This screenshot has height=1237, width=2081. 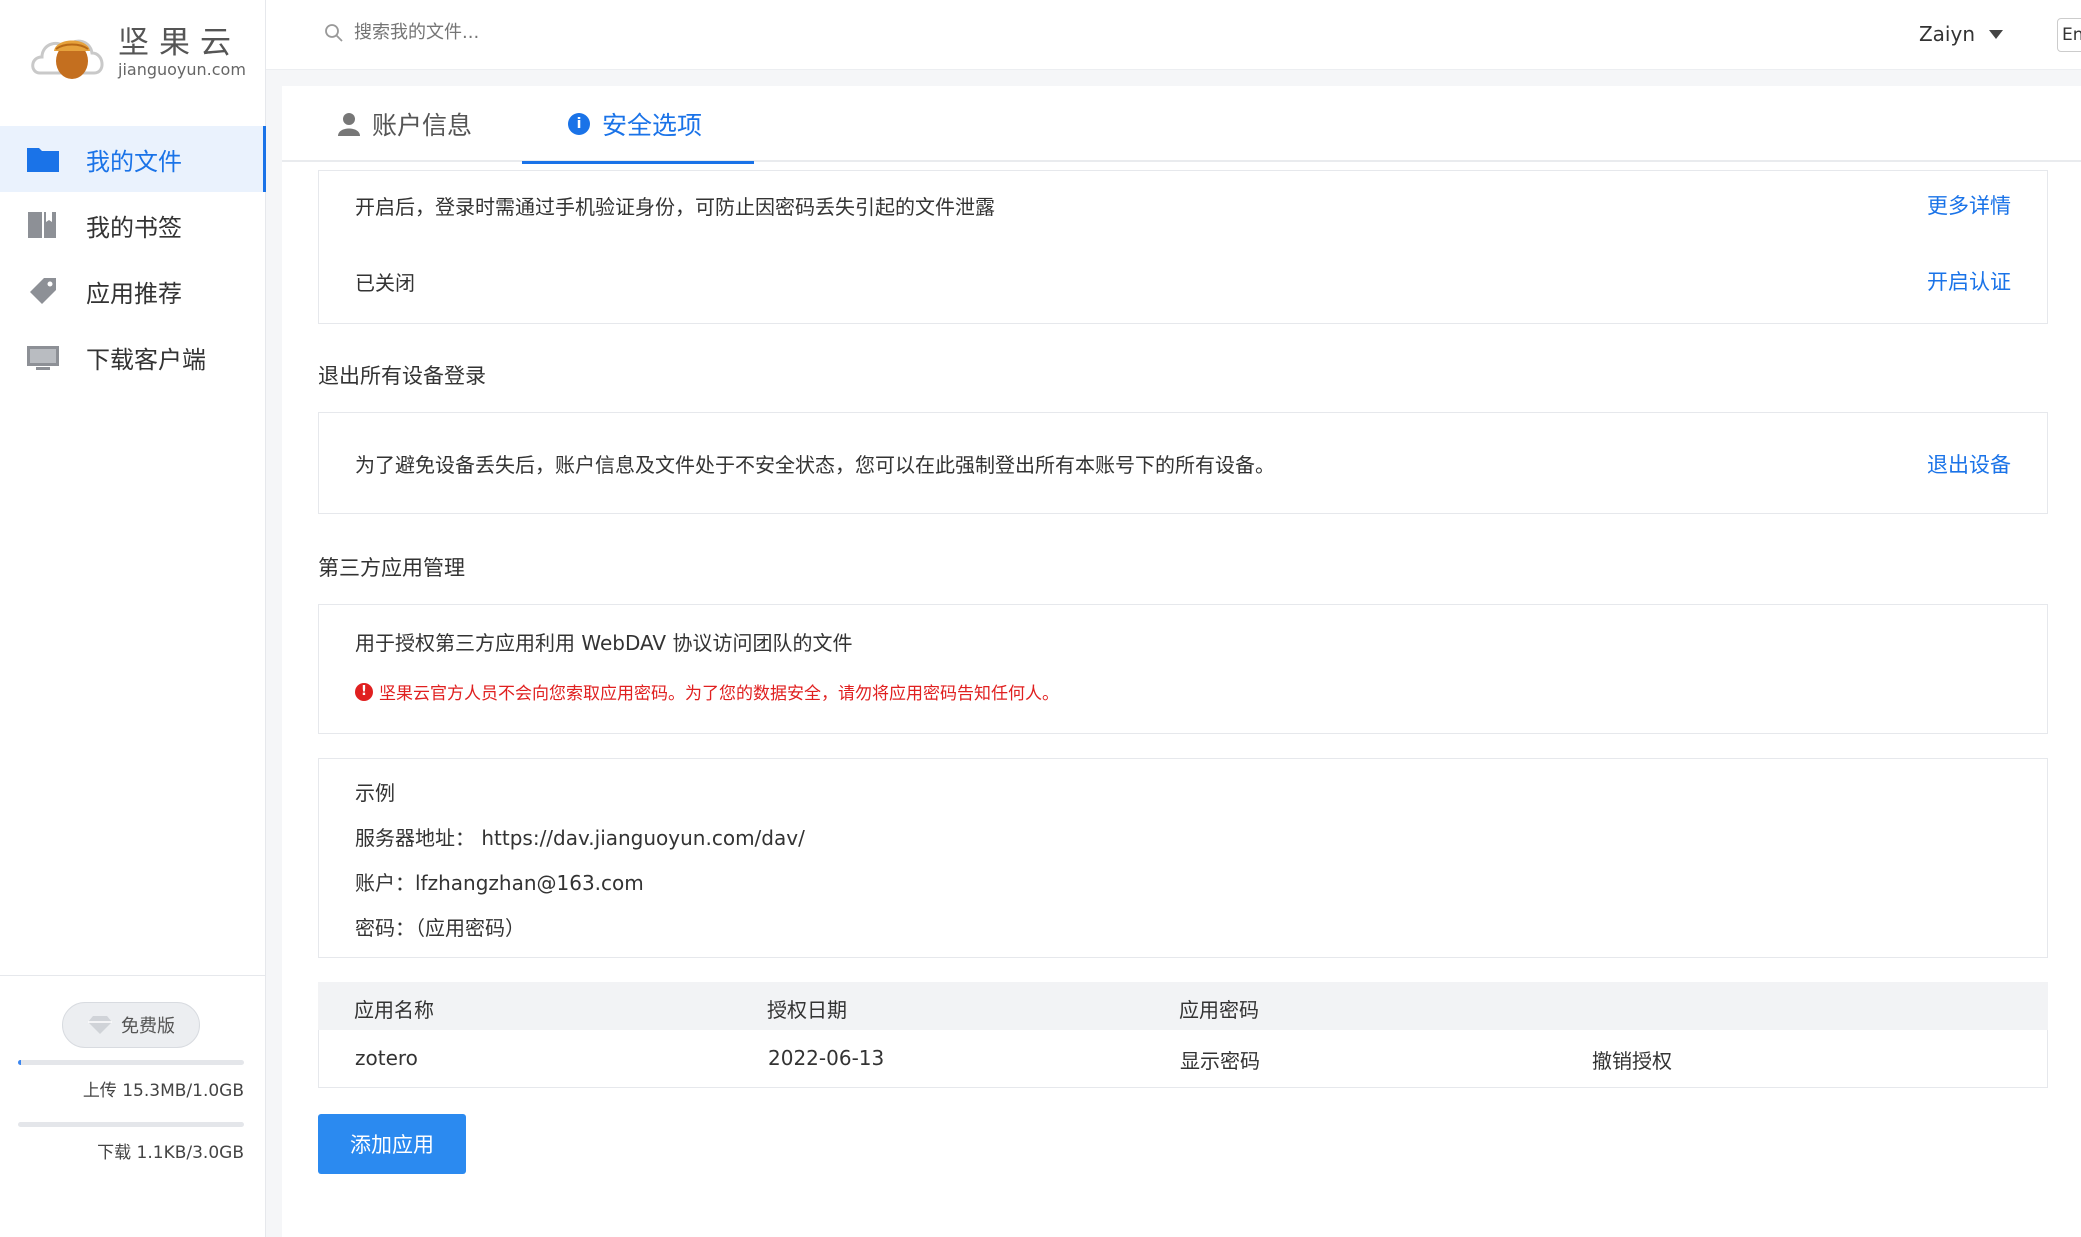 What do you see at coordinates (1969, 464) in the screenshot?
I see `logout-devices-link: 退出设备` at bounding box center [1969, 464].